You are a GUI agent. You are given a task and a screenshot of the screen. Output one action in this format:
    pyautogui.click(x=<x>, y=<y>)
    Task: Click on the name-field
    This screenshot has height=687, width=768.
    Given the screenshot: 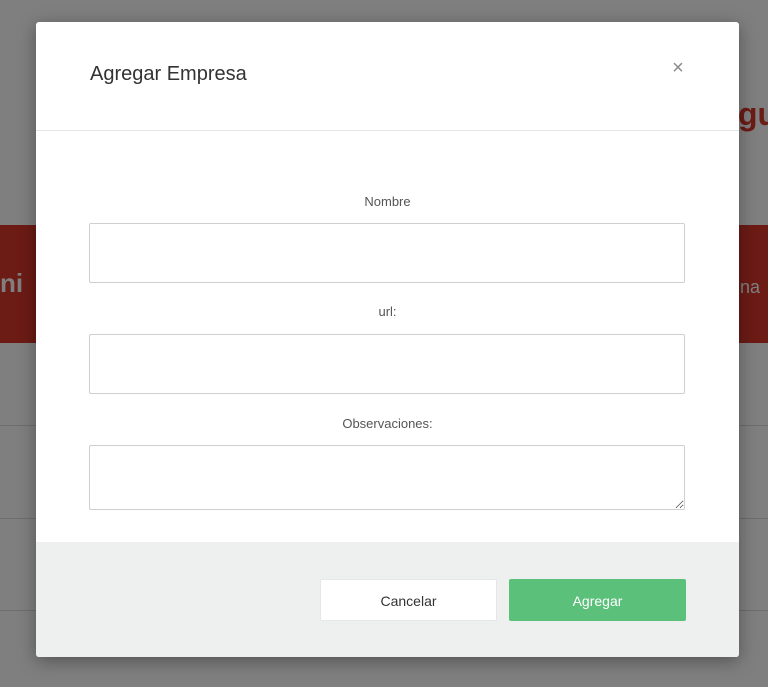 What is the action you would take?
    pyautogui.click(x=387, y=253)
    